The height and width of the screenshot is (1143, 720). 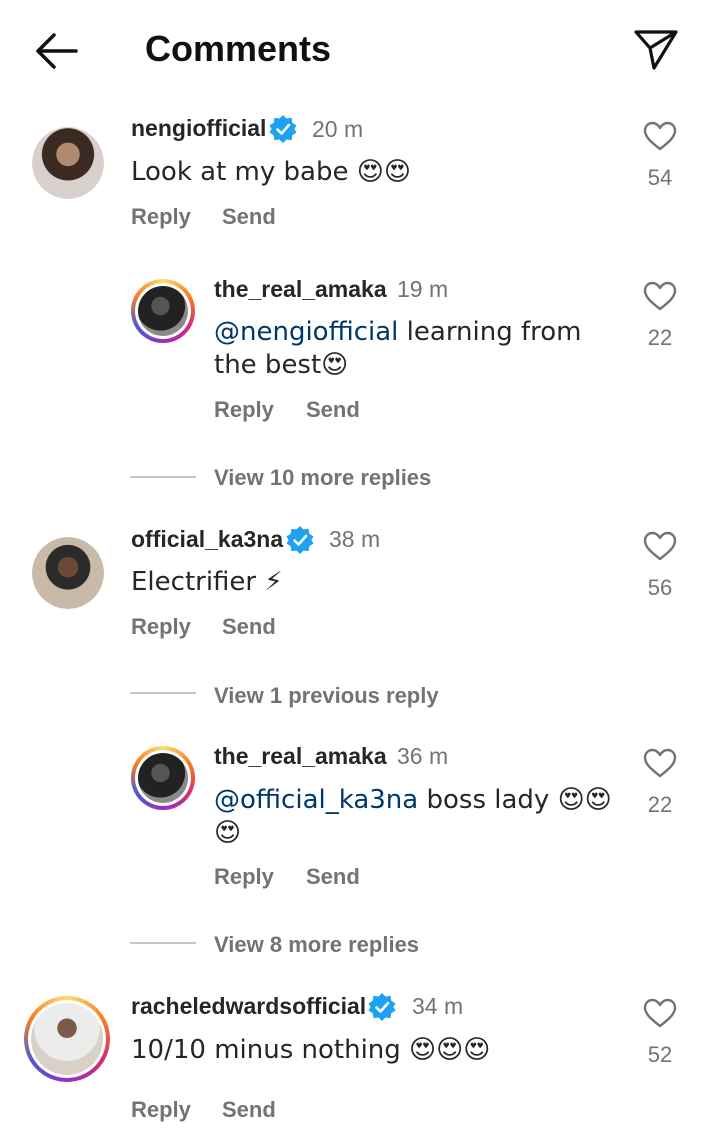 I want to click on page-title: Comments, so click(x=238, y=48).